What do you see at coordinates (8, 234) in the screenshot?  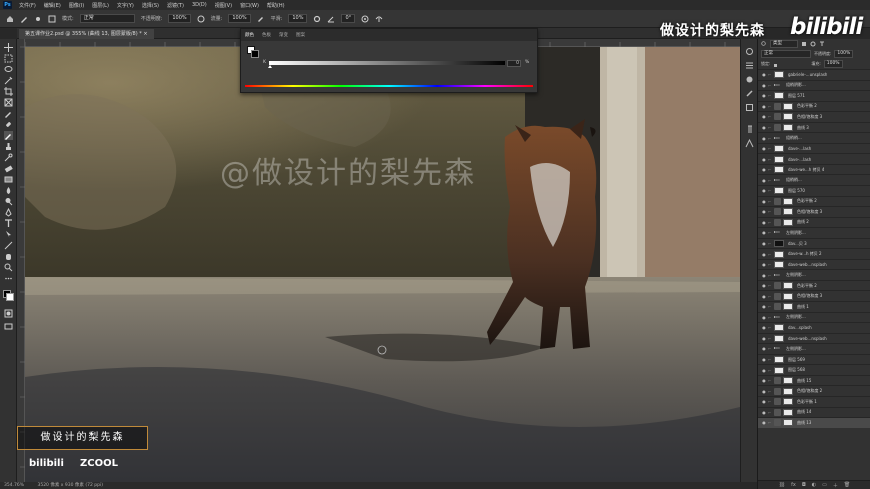 I see `path-selection-icon` at bounding box center [8, 234].